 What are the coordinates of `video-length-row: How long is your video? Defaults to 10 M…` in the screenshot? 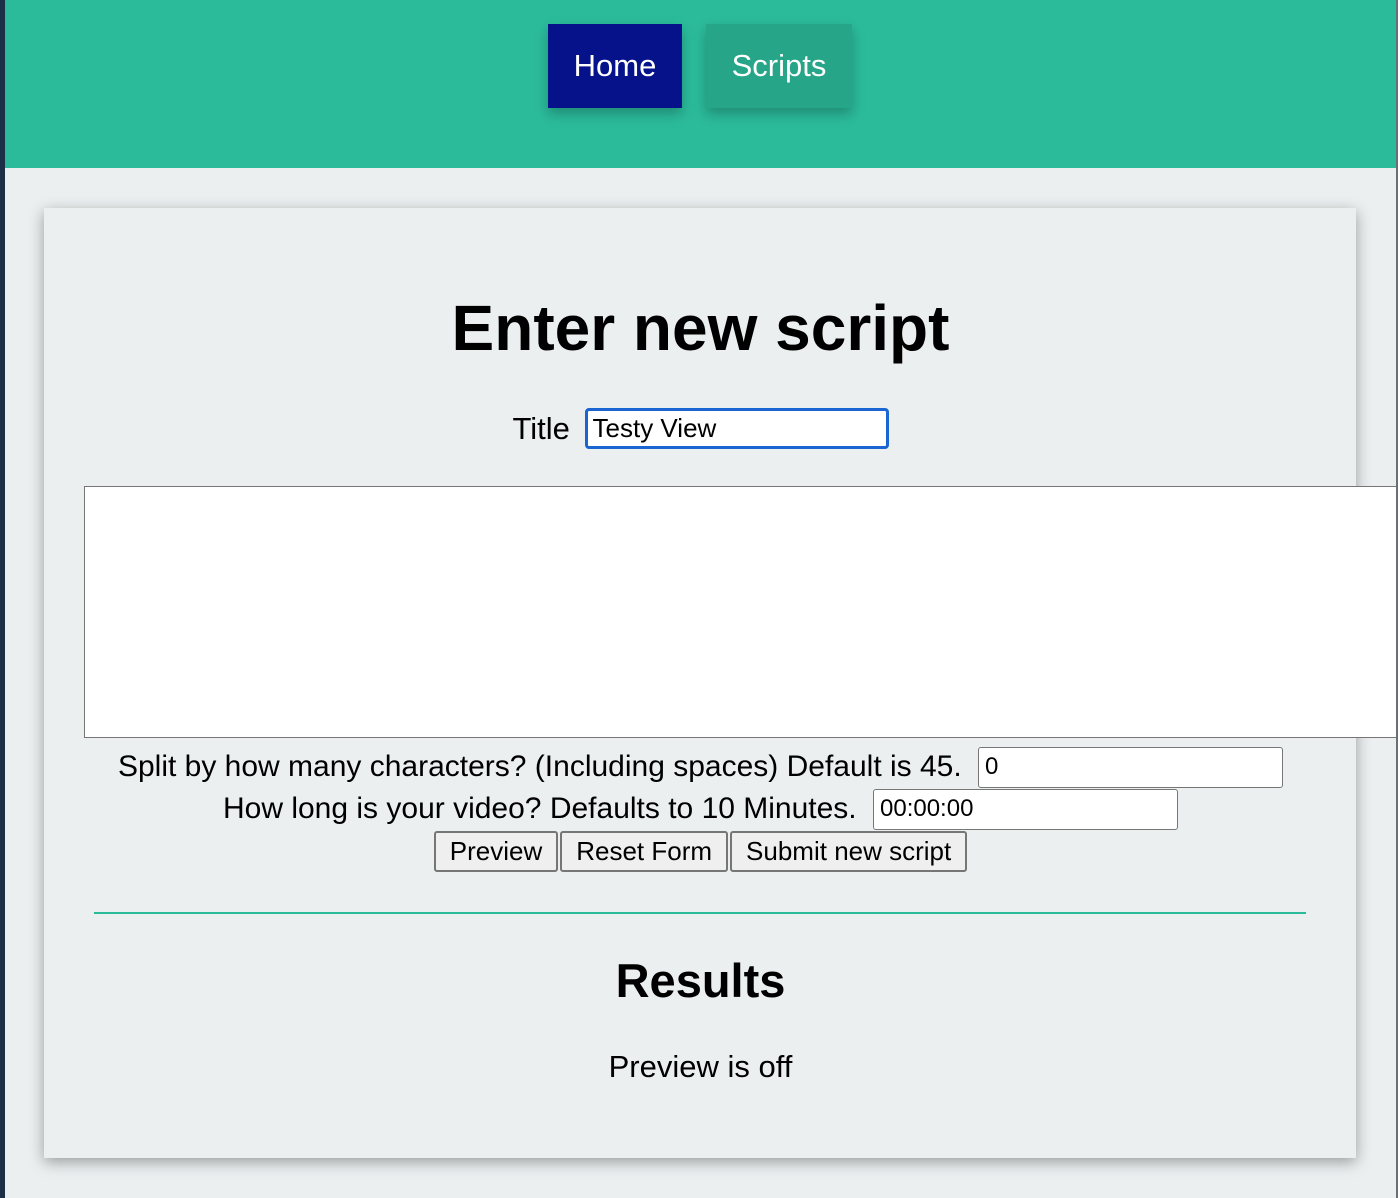 It's located at (700, 808).